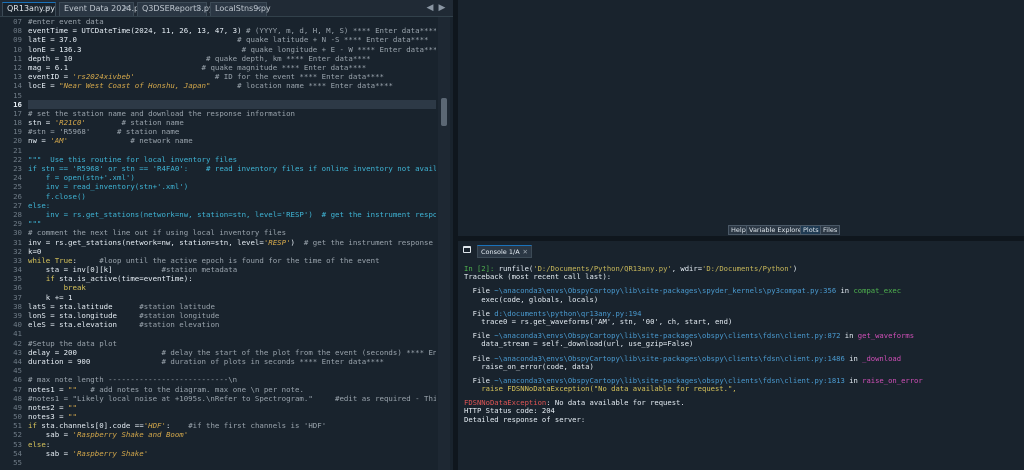  What do you see at coordinates (538, 277) in the screenshot?
I see `console-line: Traceback (most recent call last):` at bounding box center [538, 277].